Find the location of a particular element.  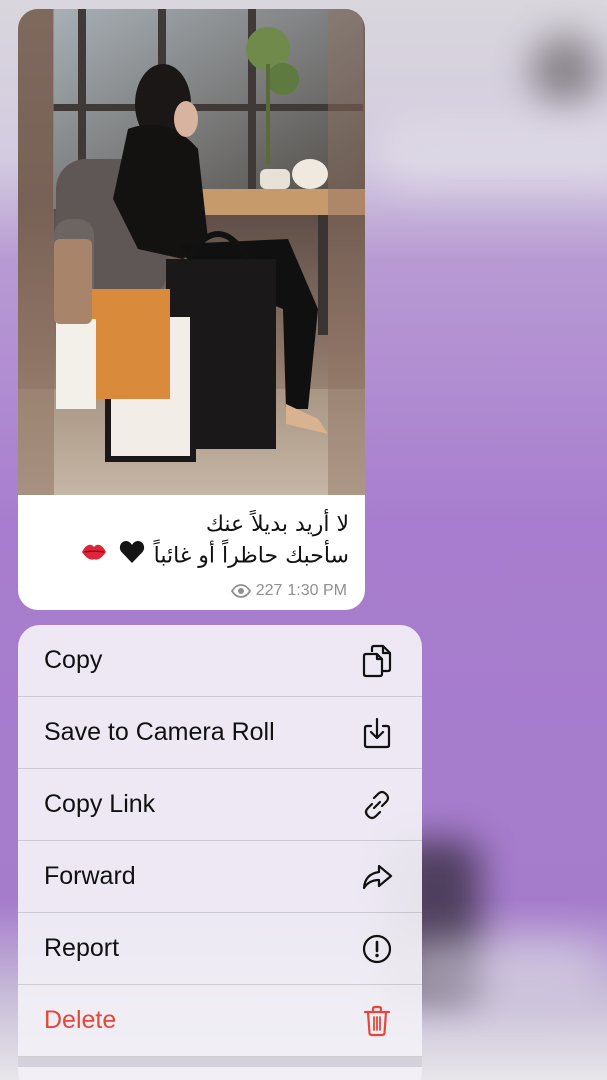

menu-item-label: Forward is located at coordinates (90, 876).